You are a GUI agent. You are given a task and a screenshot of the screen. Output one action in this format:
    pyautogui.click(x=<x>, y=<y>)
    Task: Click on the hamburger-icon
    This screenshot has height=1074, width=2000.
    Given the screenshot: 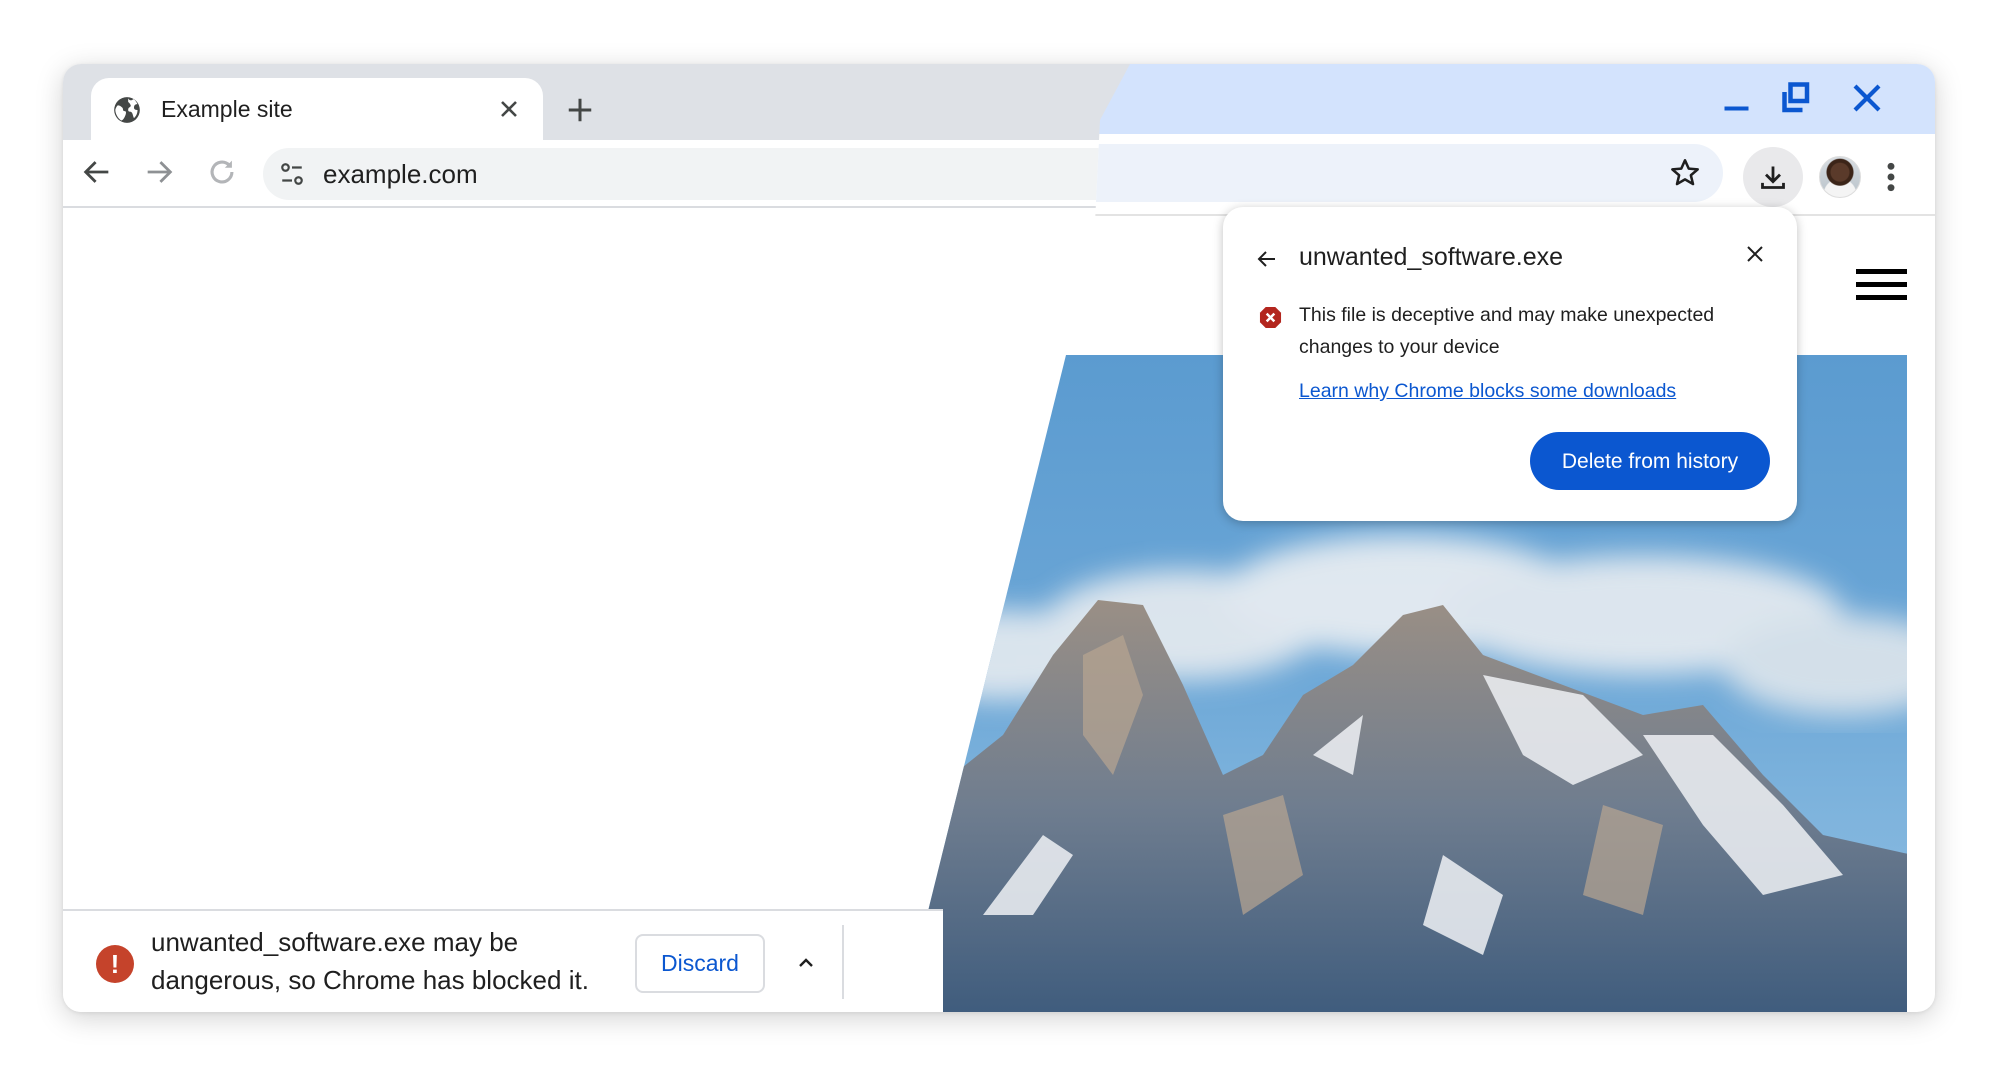 What is the action you would take?
    pyautogui.click(x=1881, y=285)
    